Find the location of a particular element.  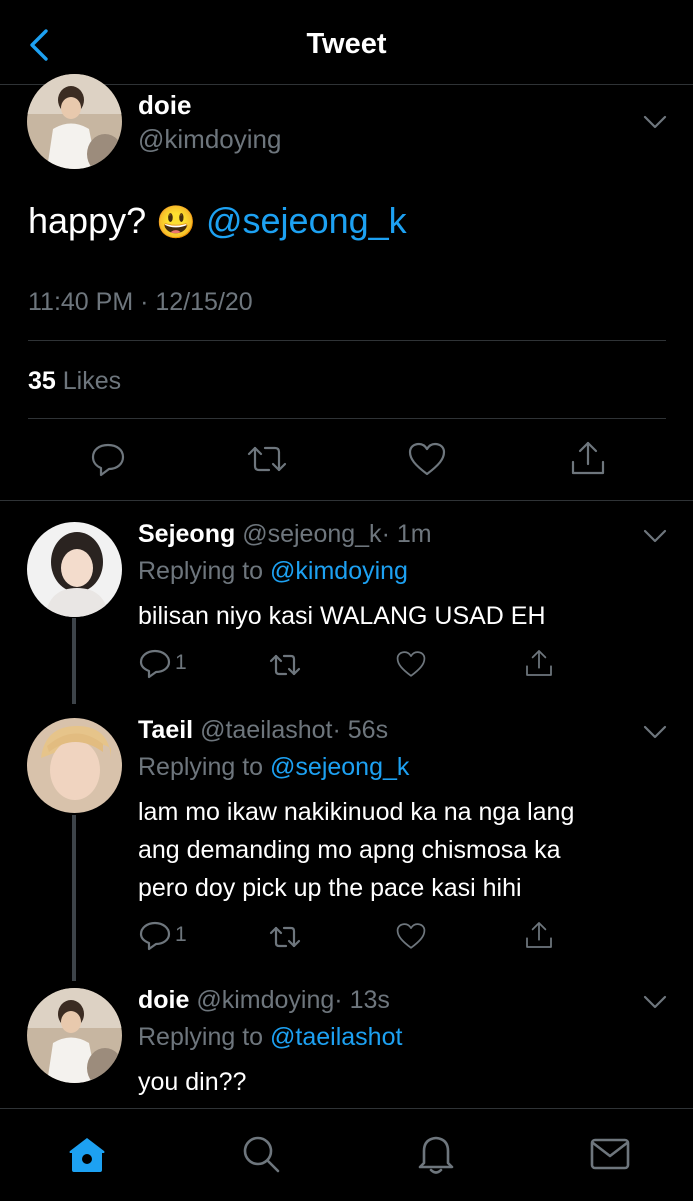

author-name: doie is located at coordinates (164, 105).